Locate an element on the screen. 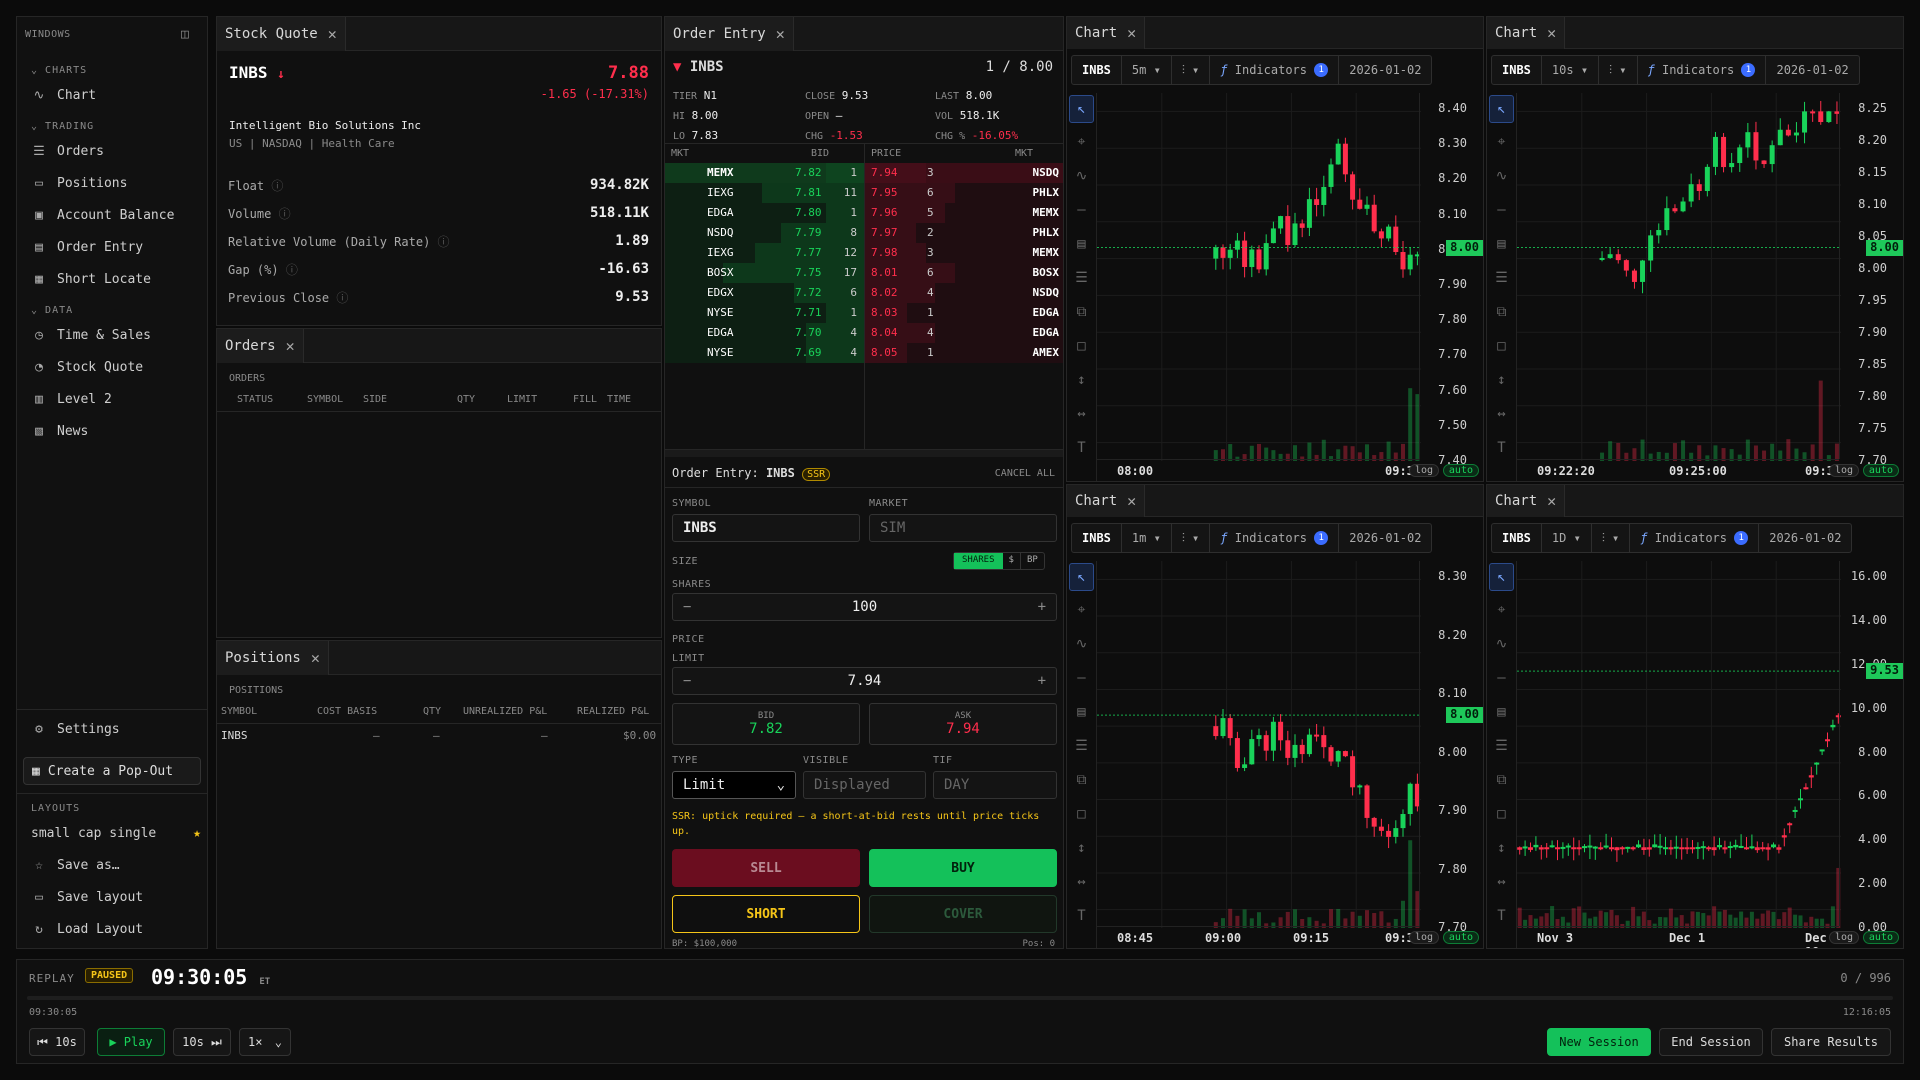 The width and height of the screenshot is (1920, 1080). book-row: NYSE 7.71 1 8.03 1 EDGA is located at coordinates (864, 313).